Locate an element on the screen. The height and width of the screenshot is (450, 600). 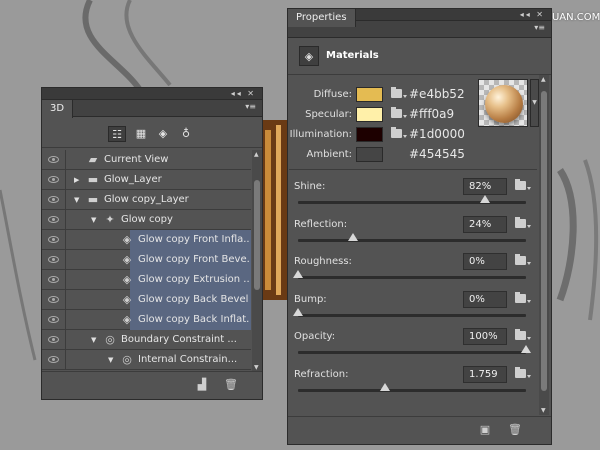
whole-scene-filter-icon: ☷ is located at coordinates (117, 134).